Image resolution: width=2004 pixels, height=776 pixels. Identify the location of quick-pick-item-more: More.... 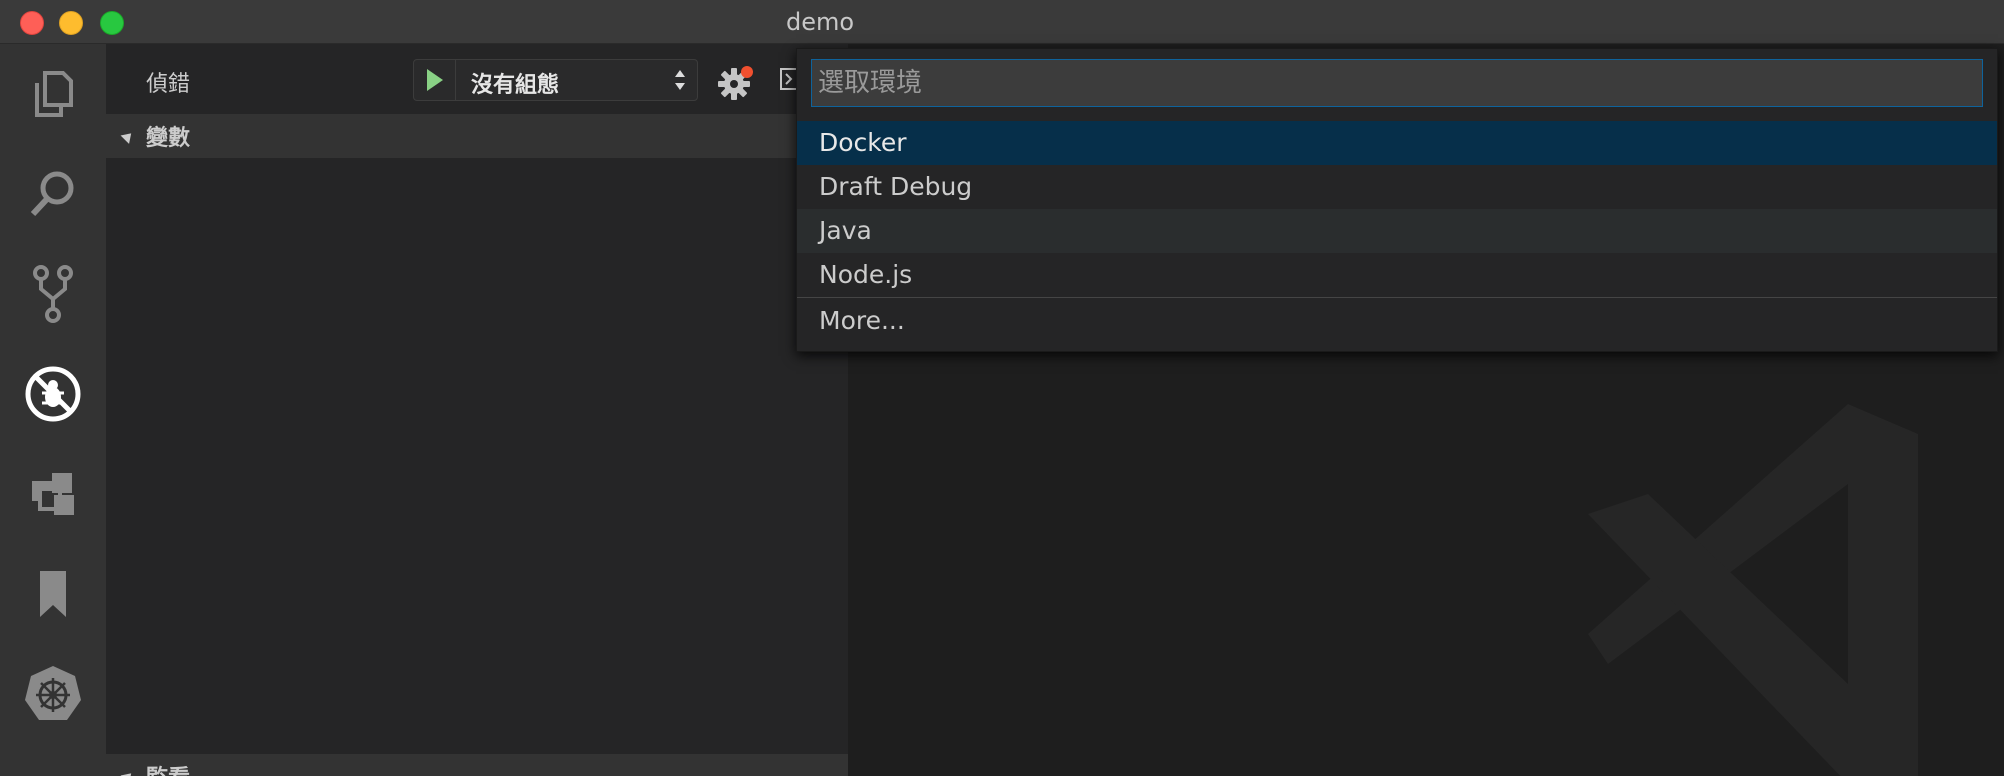
(1397, 321).